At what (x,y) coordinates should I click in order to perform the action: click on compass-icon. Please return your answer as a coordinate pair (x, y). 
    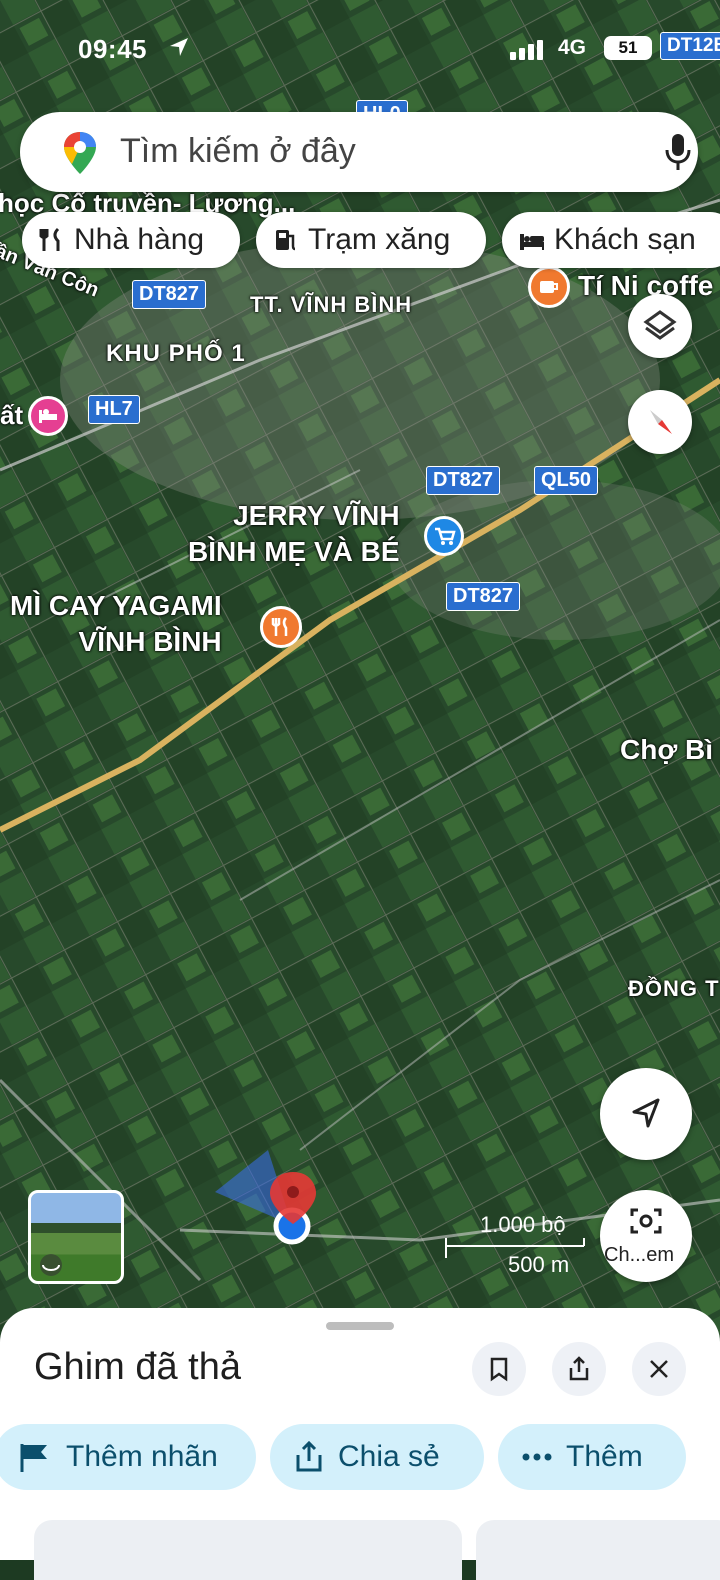
    Looking at the image, I should click on (661, 422).